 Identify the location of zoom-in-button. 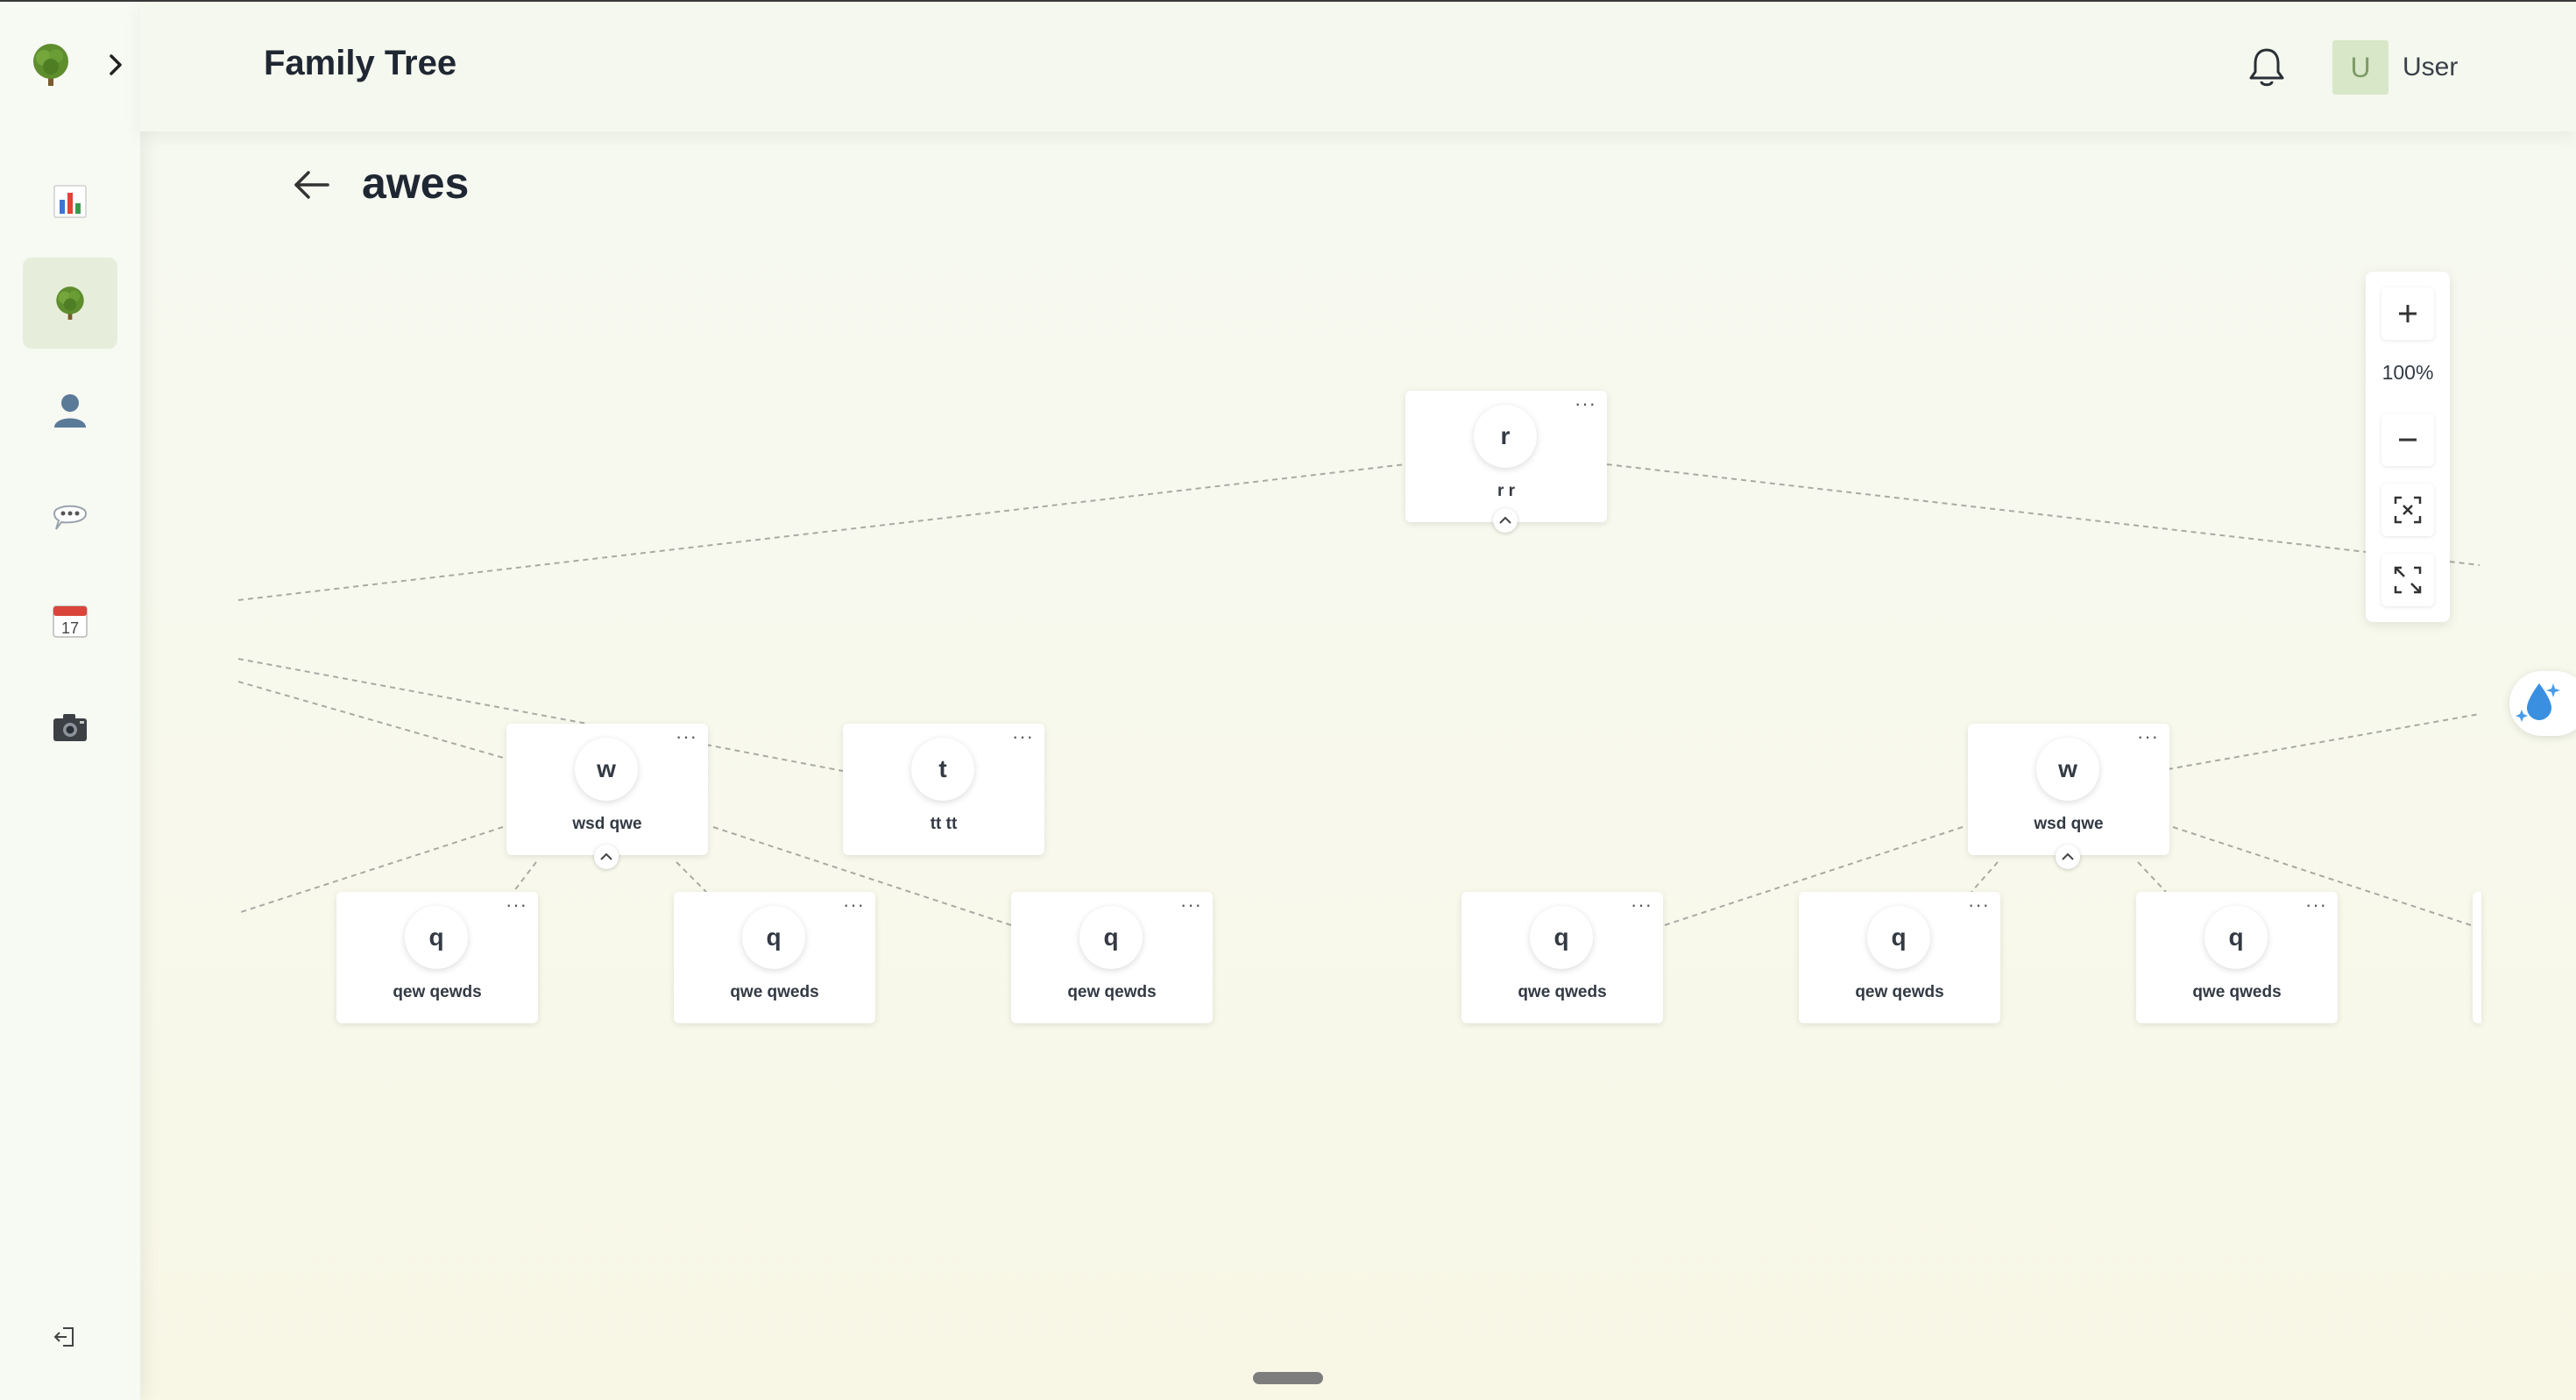
(2407, 313).